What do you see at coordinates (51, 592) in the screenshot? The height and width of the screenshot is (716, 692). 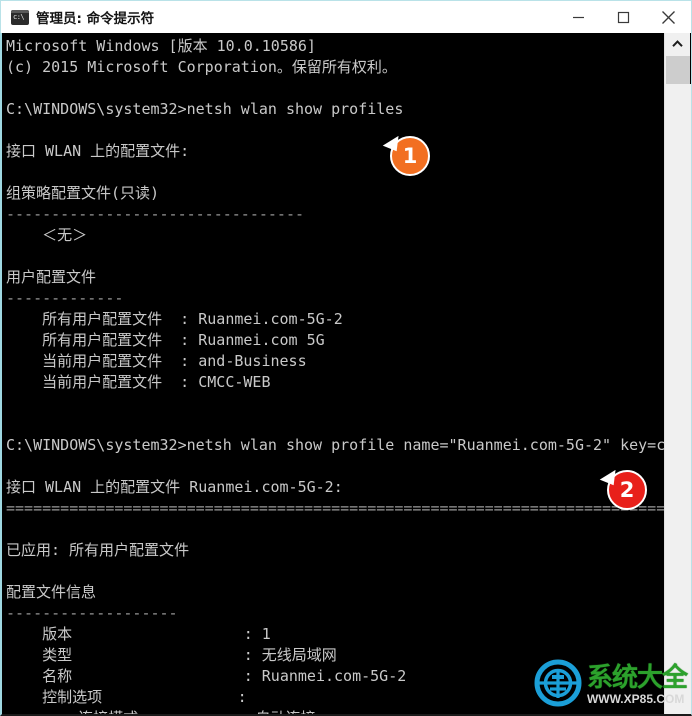 I see `console-line: 配置文件信息` at bounding box center [51, 592].